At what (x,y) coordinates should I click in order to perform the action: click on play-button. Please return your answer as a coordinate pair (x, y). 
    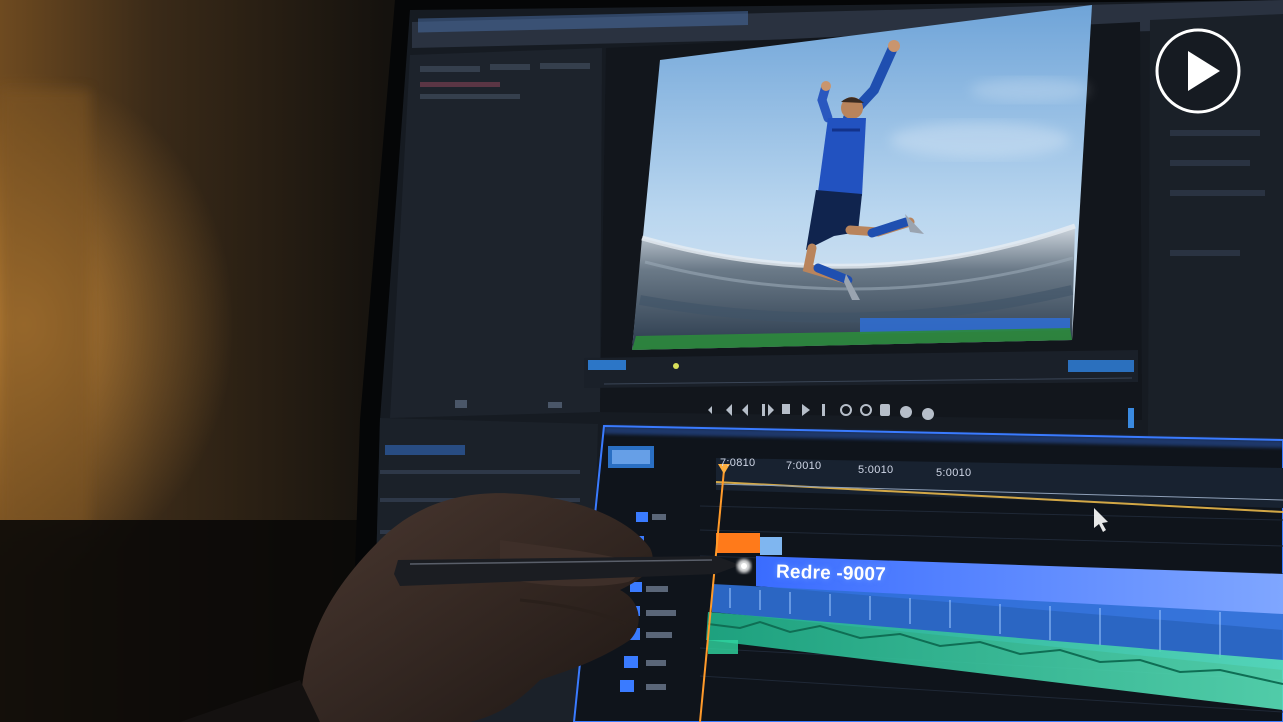
    Looking at the image, I should click on (1198, 71).